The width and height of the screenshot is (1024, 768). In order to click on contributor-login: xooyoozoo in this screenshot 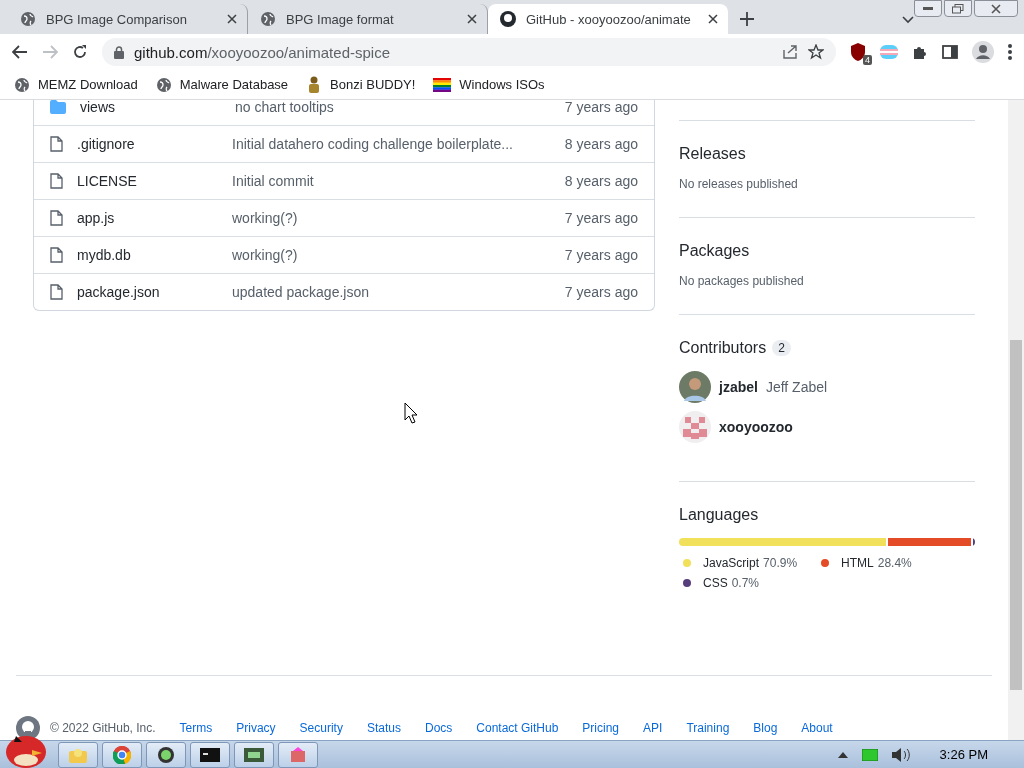, I will do `click(756, 427)`.